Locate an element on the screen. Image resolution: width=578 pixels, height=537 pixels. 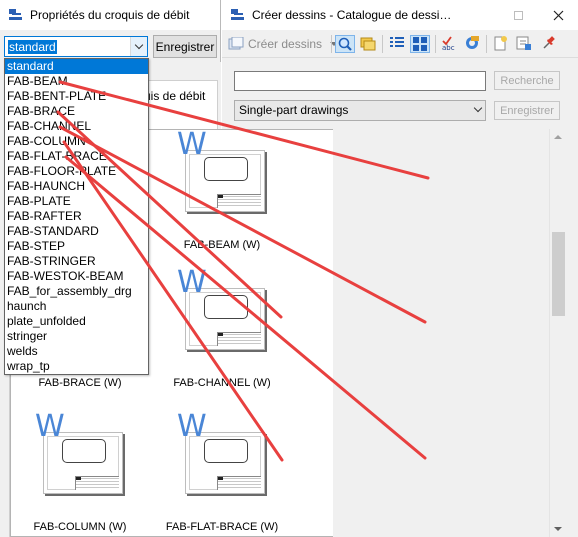
dropdown-option: FAB-FLOOR-PLATE is located at coordinates (76, 171).